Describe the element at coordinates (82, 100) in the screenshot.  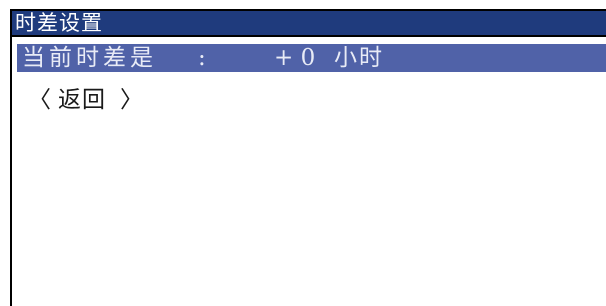
I see `back-label: 返回` at that location.